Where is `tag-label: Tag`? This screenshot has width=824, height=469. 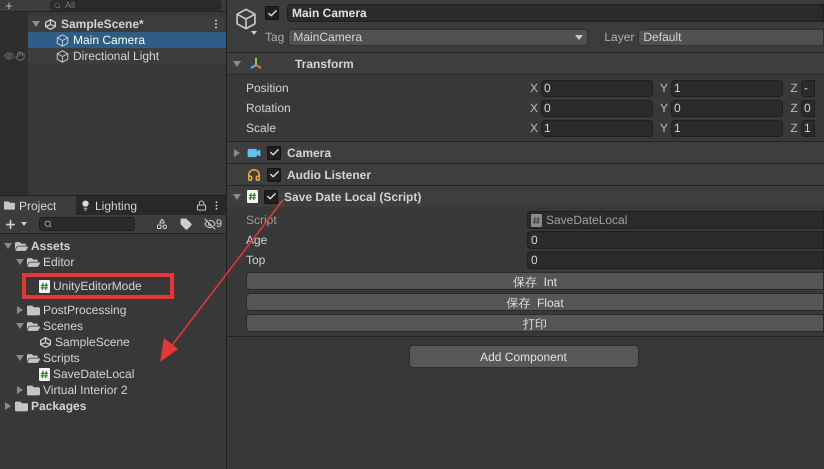
tag-label: Tag is located at coordinates (274, 37).